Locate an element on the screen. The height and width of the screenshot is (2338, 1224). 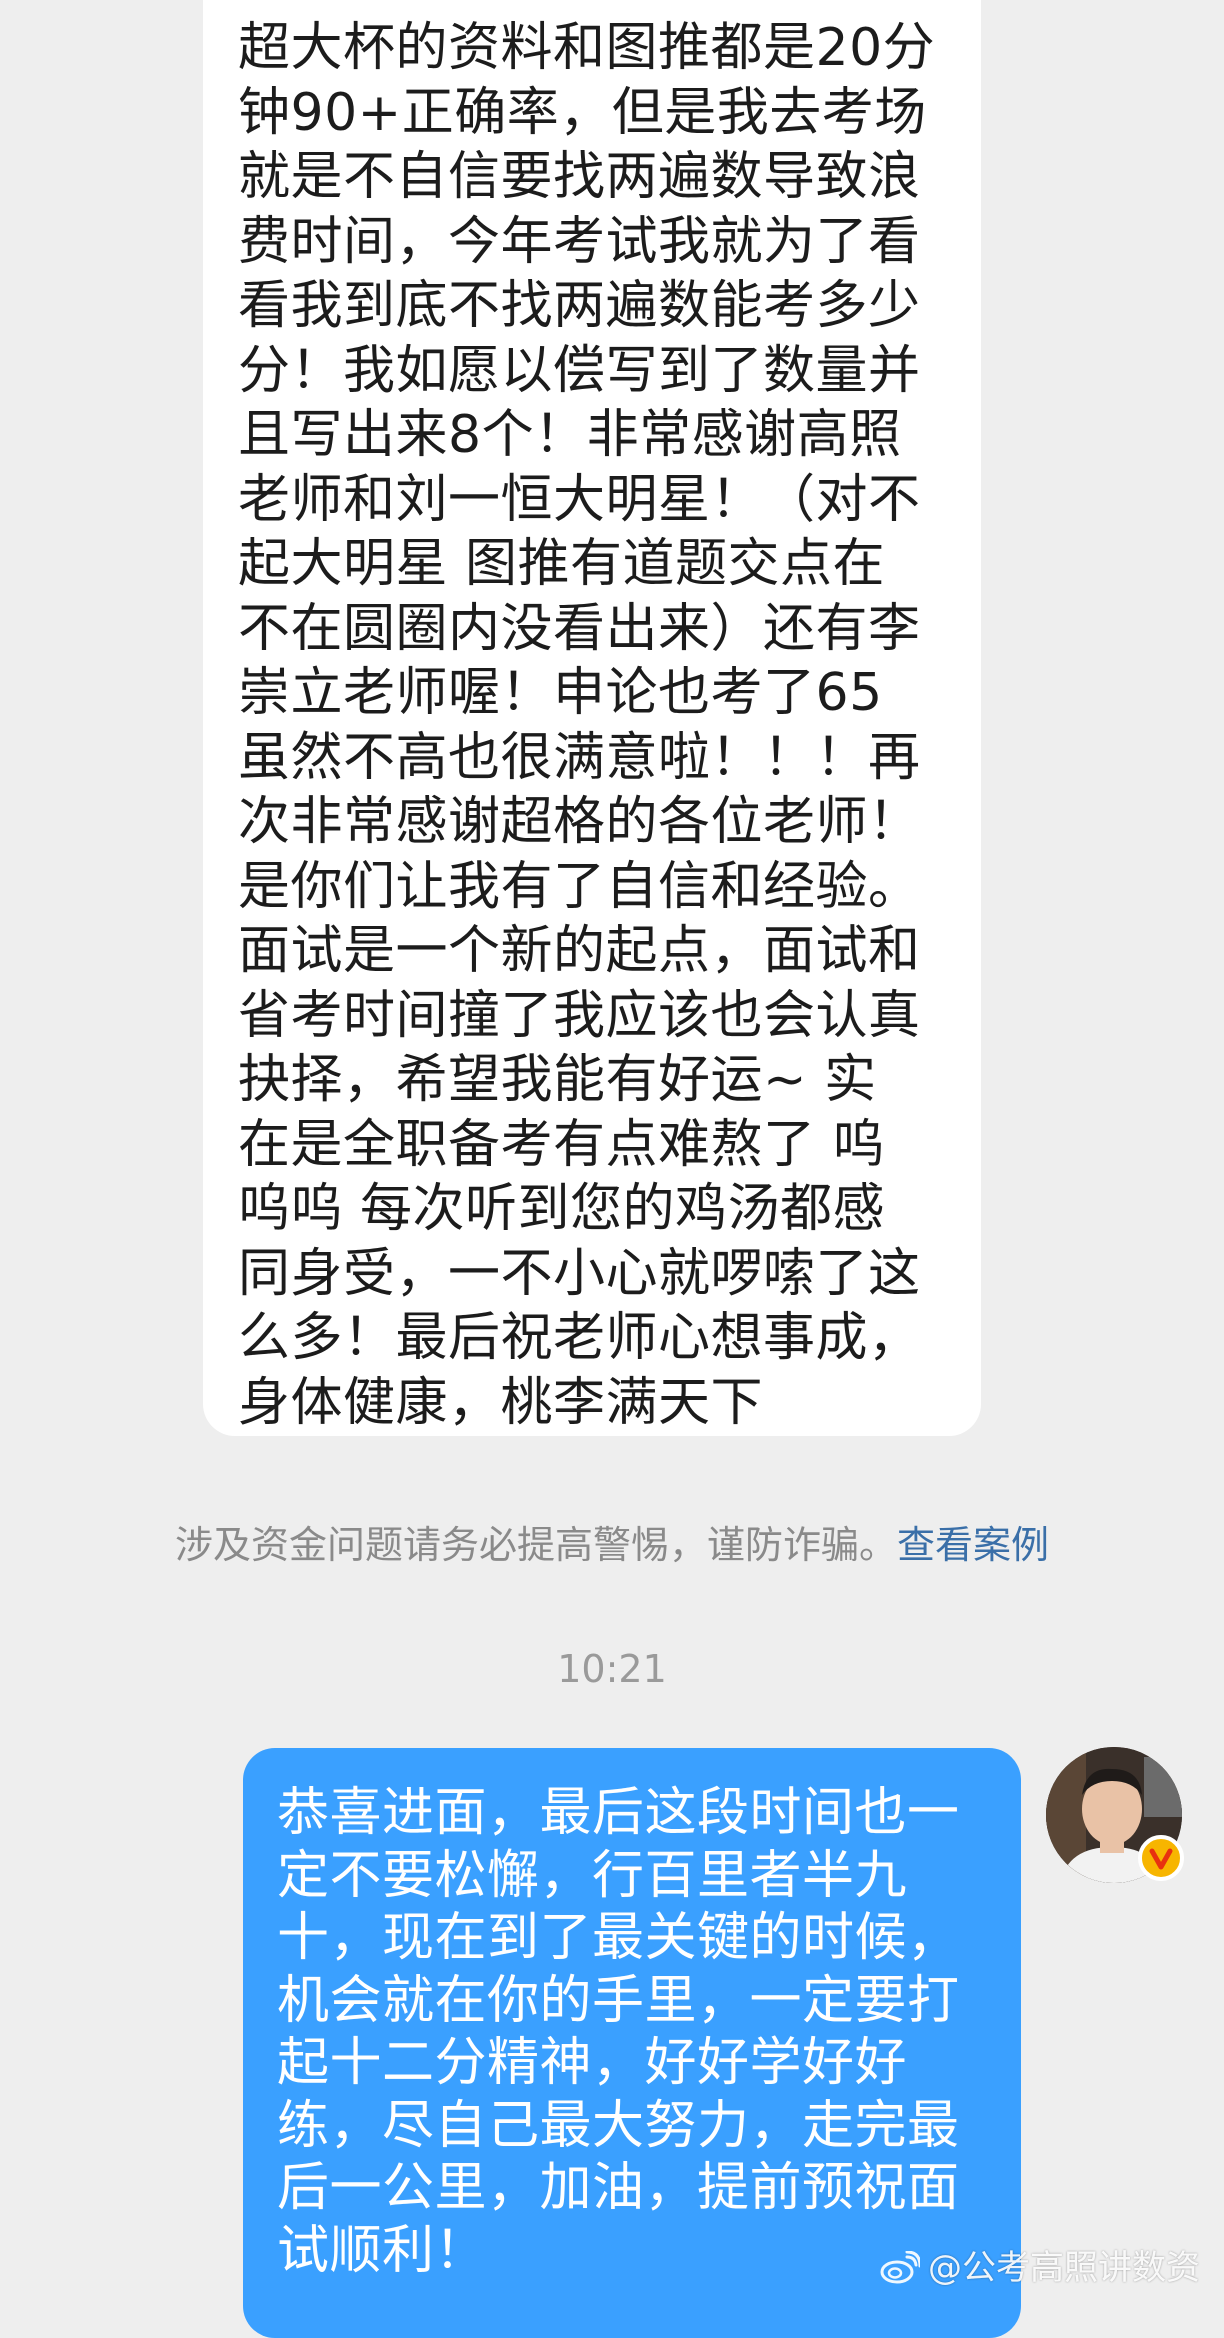
view-cases-link: 查看案例 is located at coordinates (973, 1545).